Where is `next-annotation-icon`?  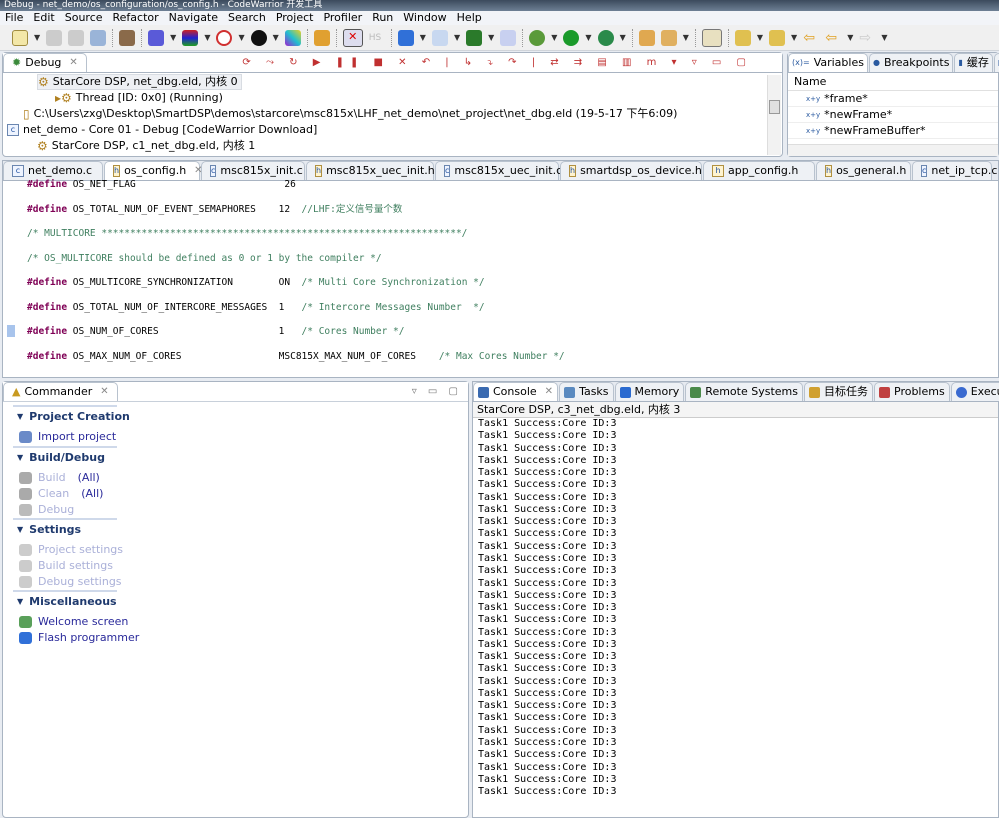 next-annotation-icon is located at coordinates (742, 37).